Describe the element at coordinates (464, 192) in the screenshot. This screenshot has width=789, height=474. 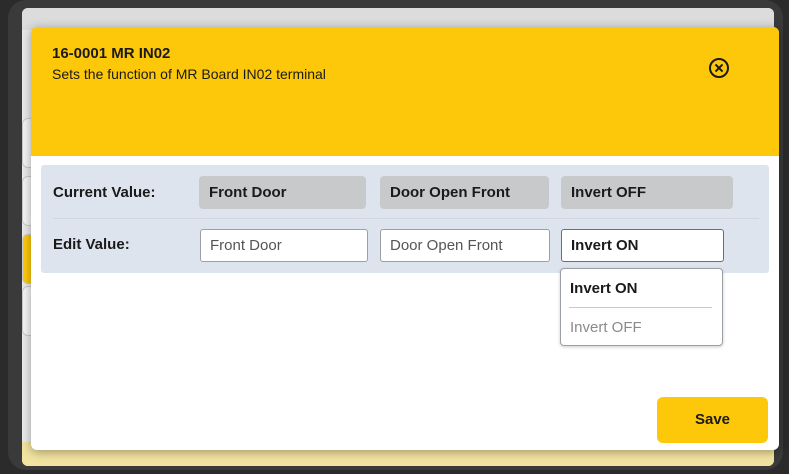
I see `current-value-mode: Door Open Front` at that location.